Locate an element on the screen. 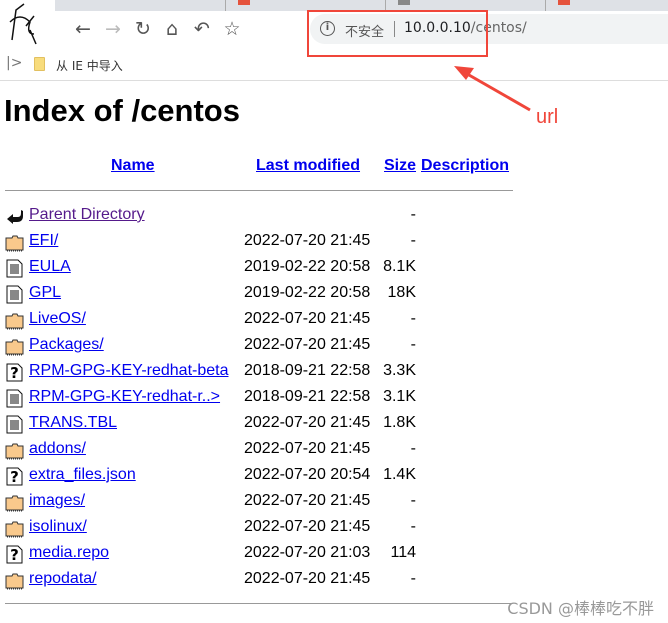 This screenshot has width=668, height=623. annotation-label: url is located at coordinates (547, 117).